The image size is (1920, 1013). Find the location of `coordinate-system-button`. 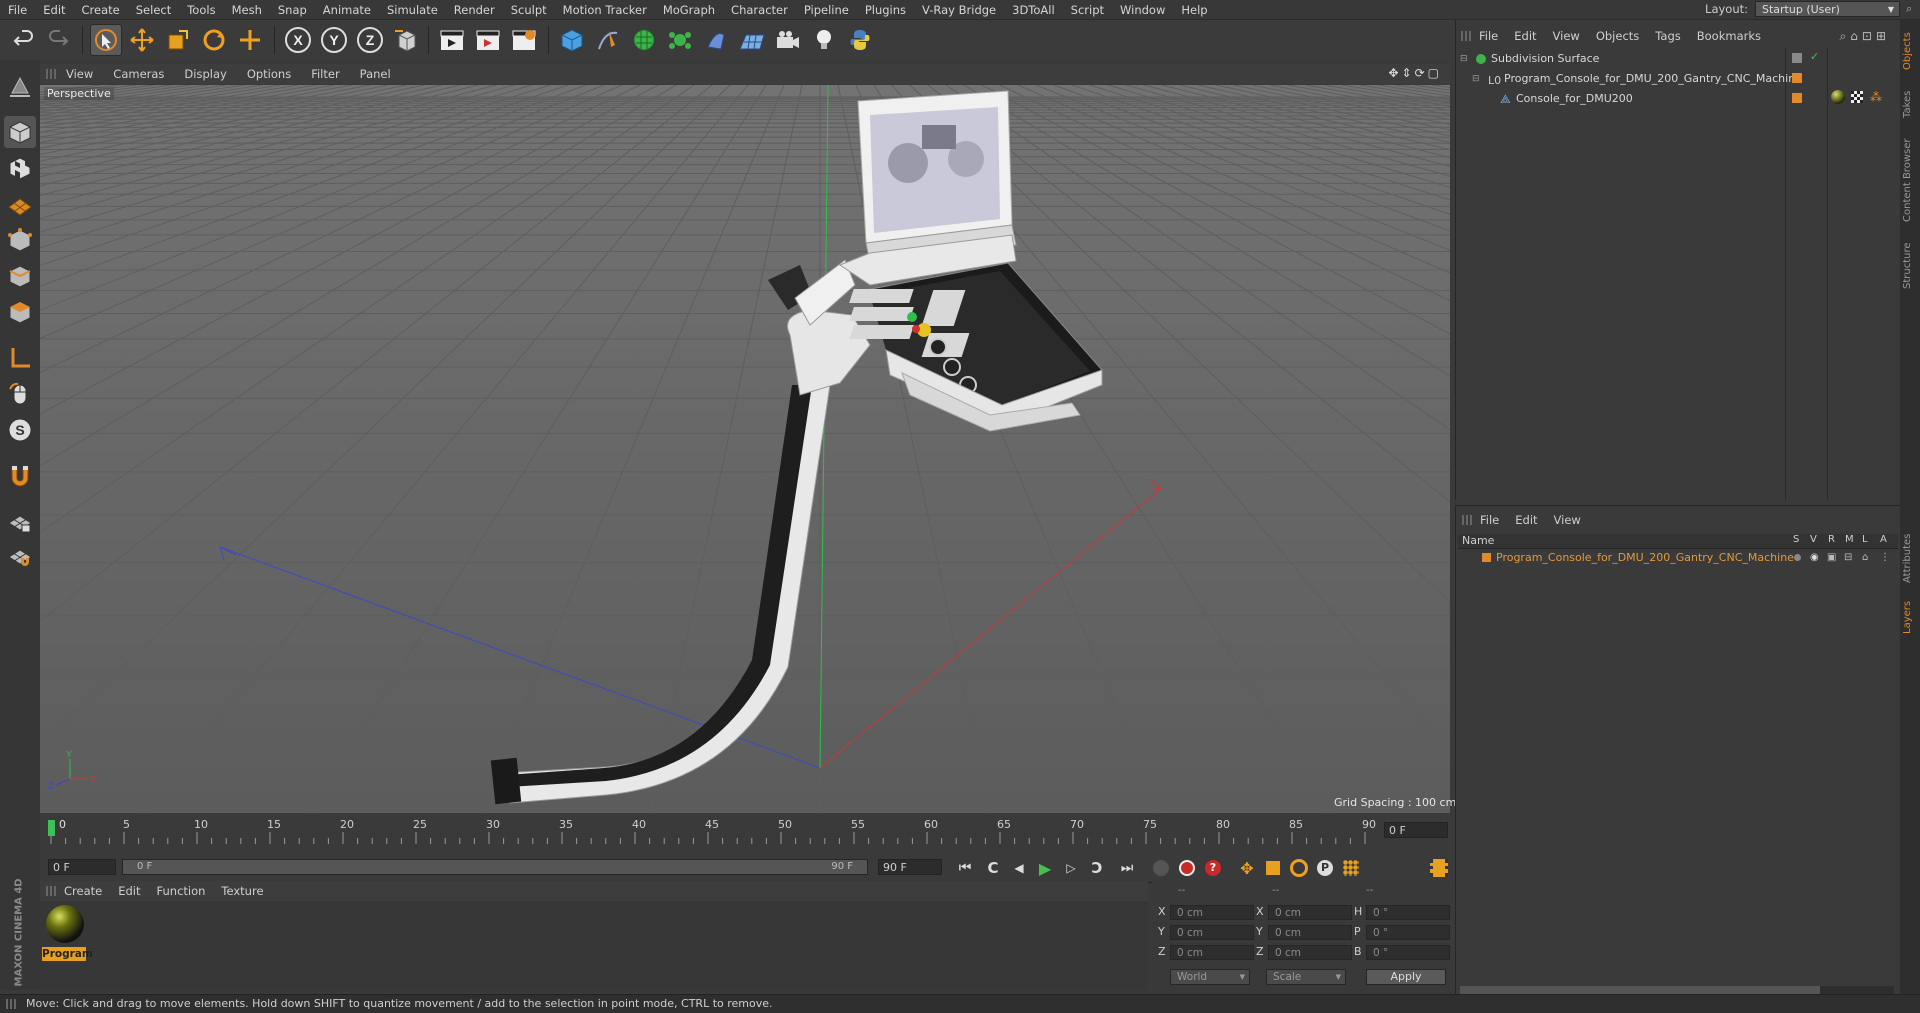

coordinate-system-button is located at coordinates (406, 40).